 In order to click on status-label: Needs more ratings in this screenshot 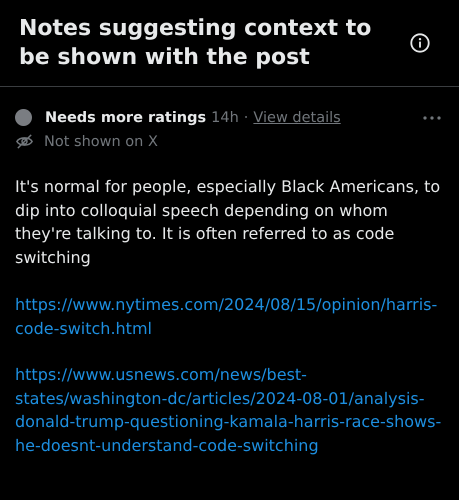, I will do `click(125, 118)`.